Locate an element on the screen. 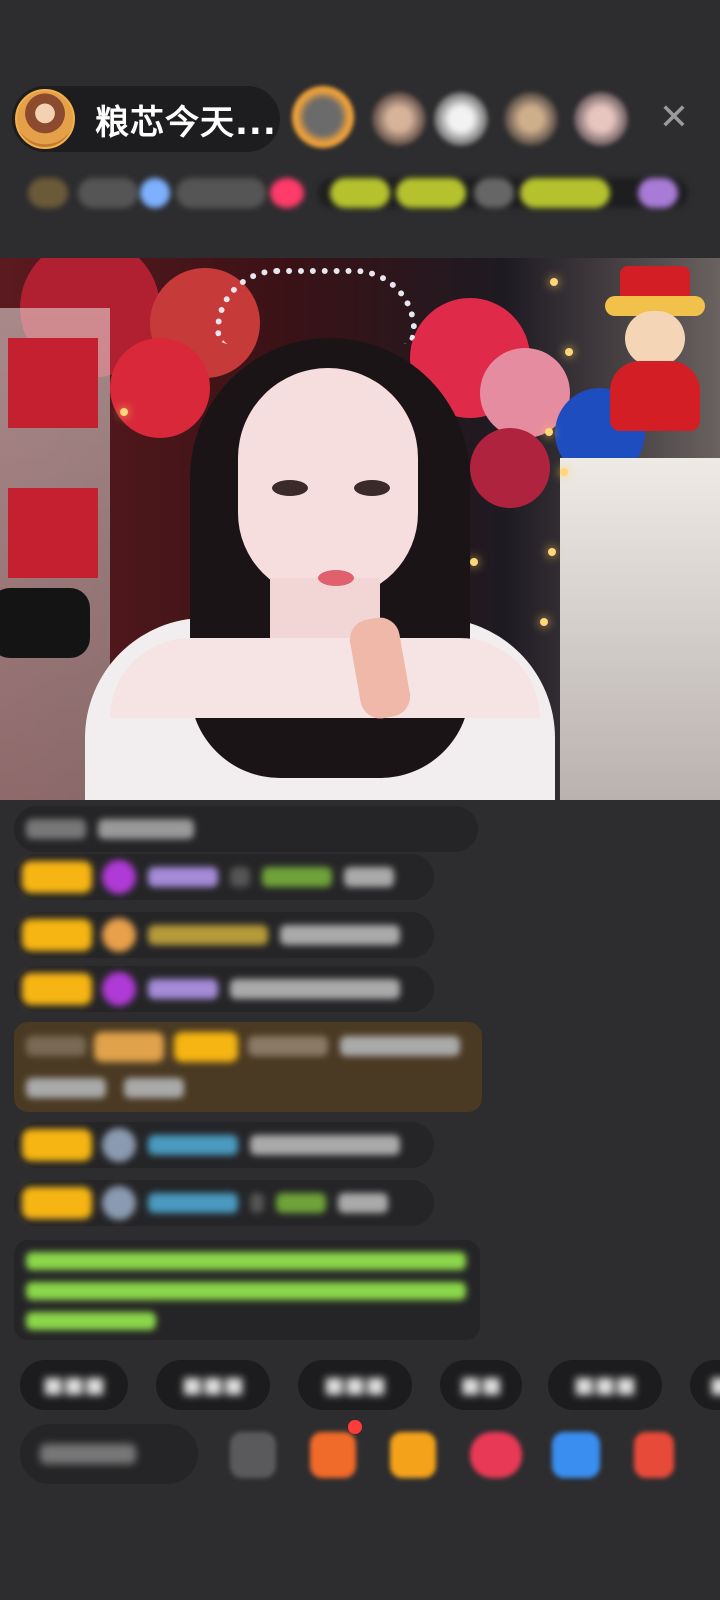 The image size is (720, 1600). gift-icon is located at coordinates (654, 1455).